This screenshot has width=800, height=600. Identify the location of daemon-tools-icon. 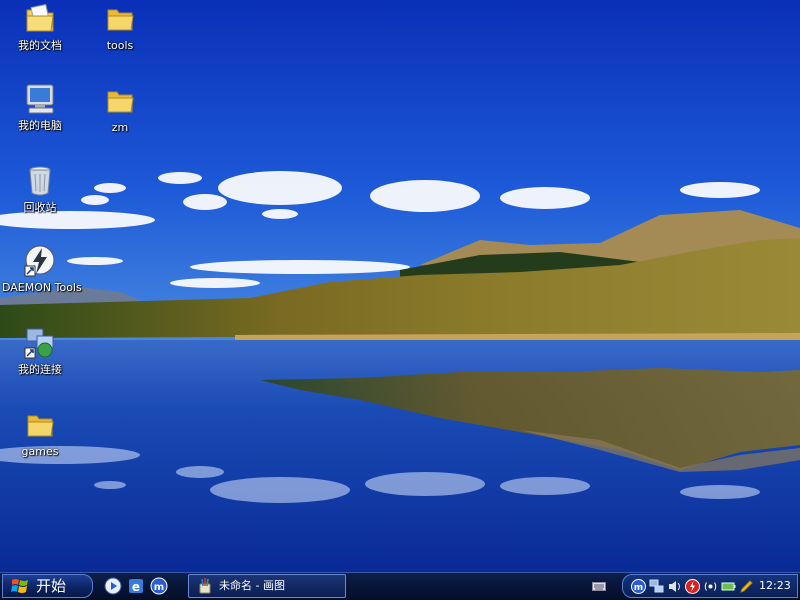
(39, 261).